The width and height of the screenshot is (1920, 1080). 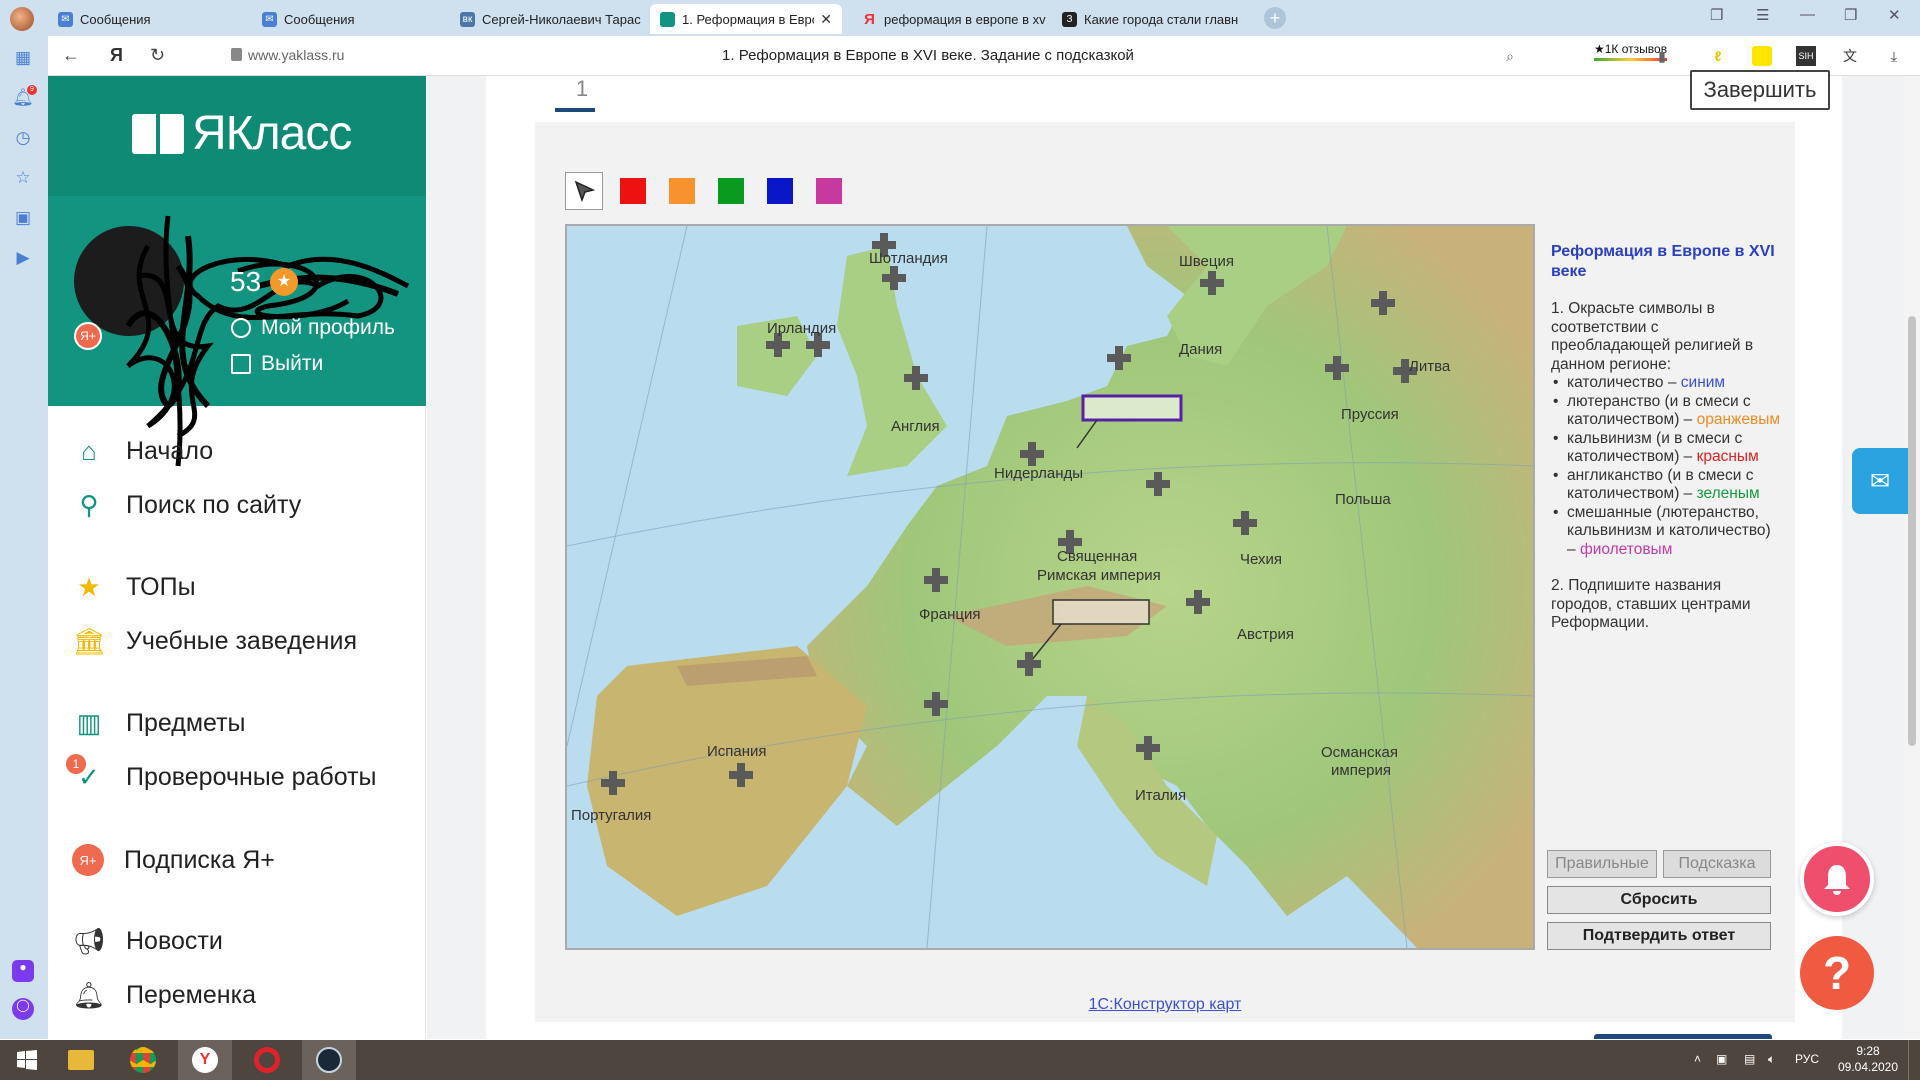 What do you see at coordinates (1430, 366) in the screenshot?
I see `map-label-lithuania: Литва` at bounding box center [1430, 366].